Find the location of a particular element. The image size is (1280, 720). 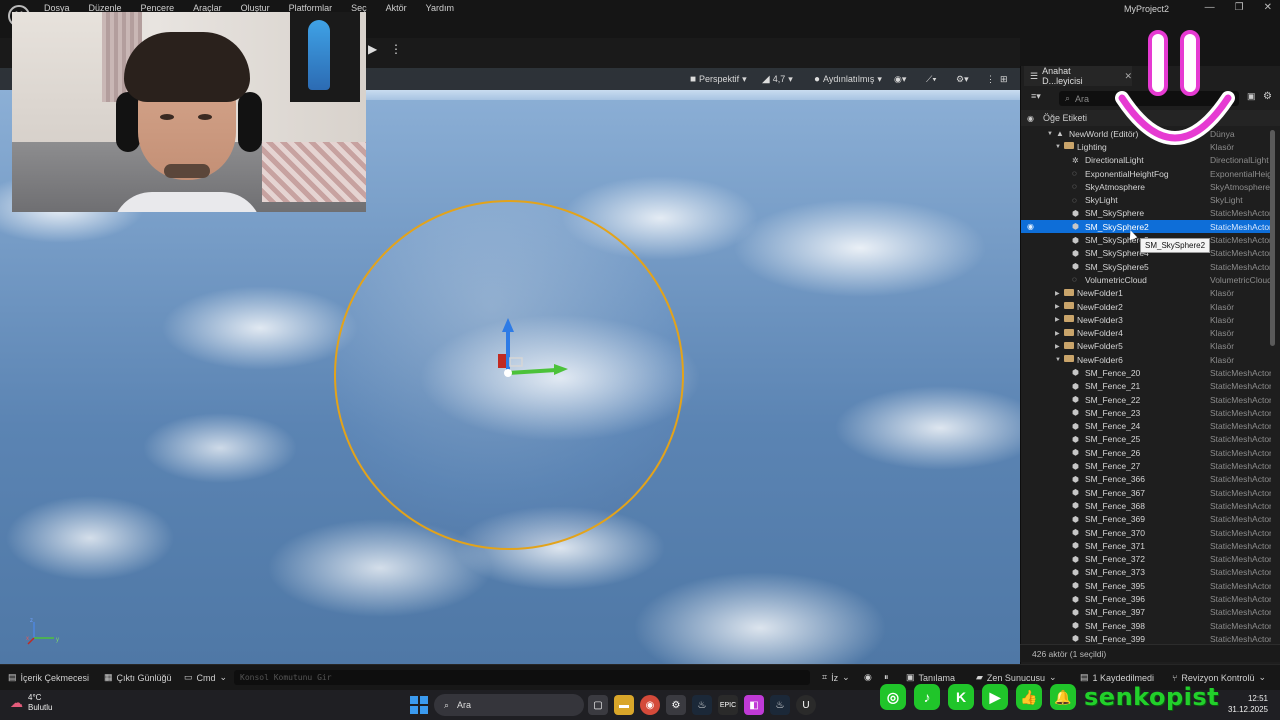

menu-item-yardim: Yardım is located at coordinates (440, 8).